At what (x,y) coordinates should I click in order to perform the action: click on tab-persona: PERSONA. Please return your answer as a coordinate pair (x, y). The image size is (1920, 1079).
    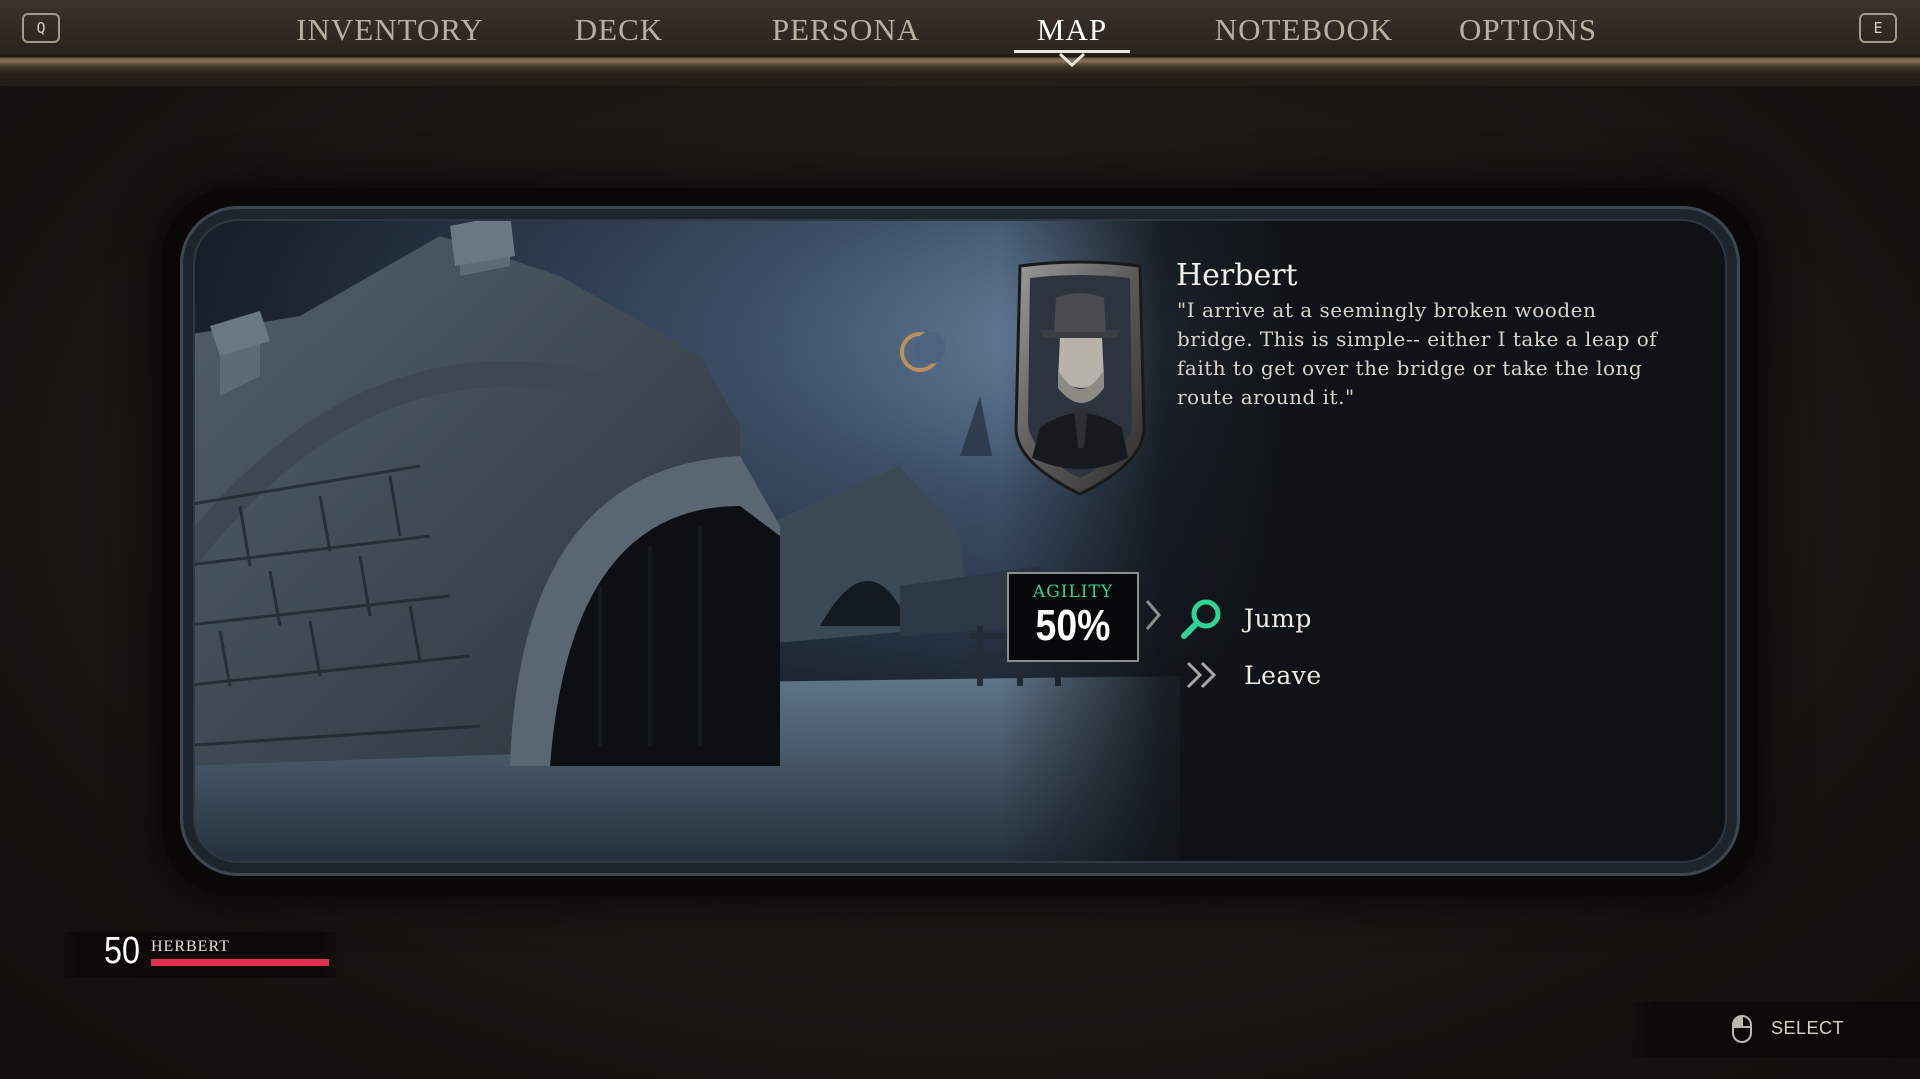
    Looking at the image, I should click on (846, 30).